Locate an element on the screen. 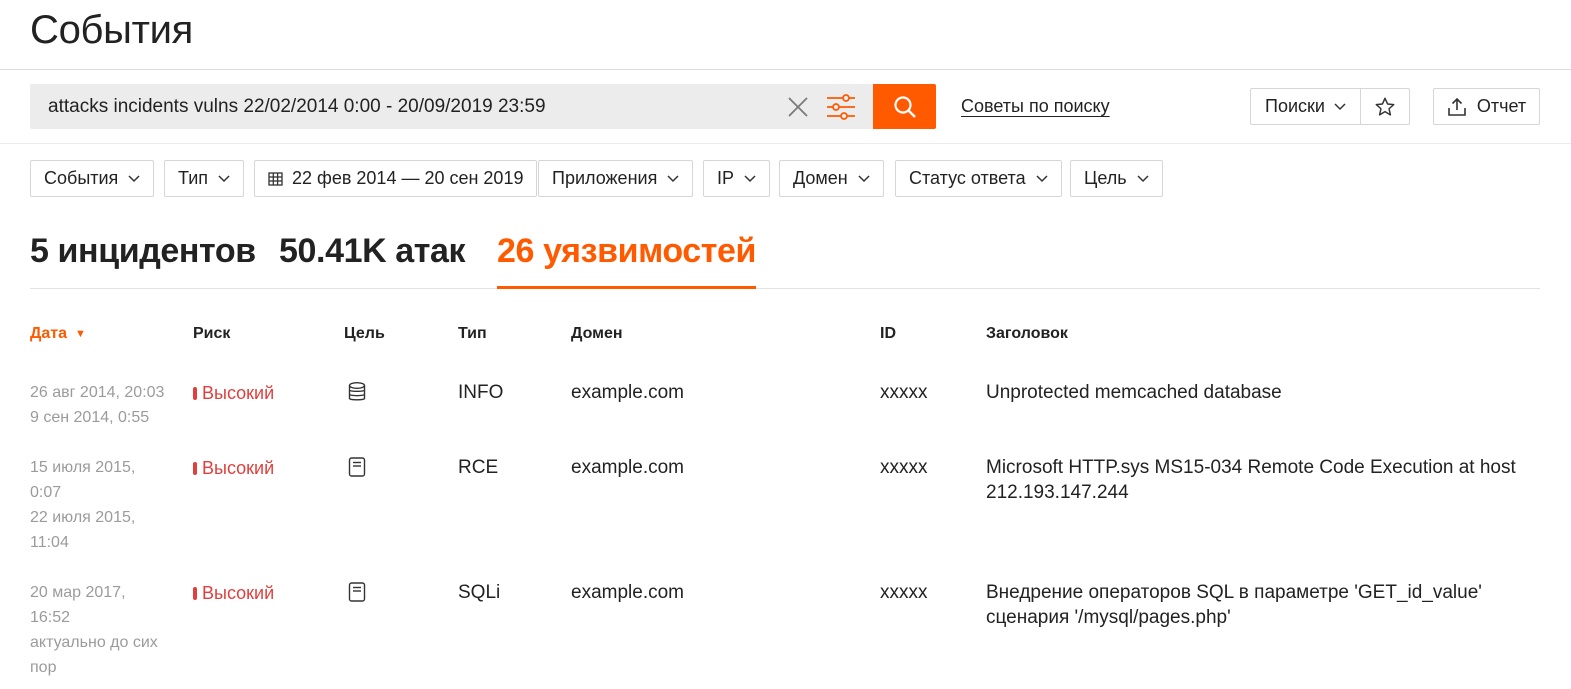  filter-applications: Приложения is located at coordinates (616, 178).